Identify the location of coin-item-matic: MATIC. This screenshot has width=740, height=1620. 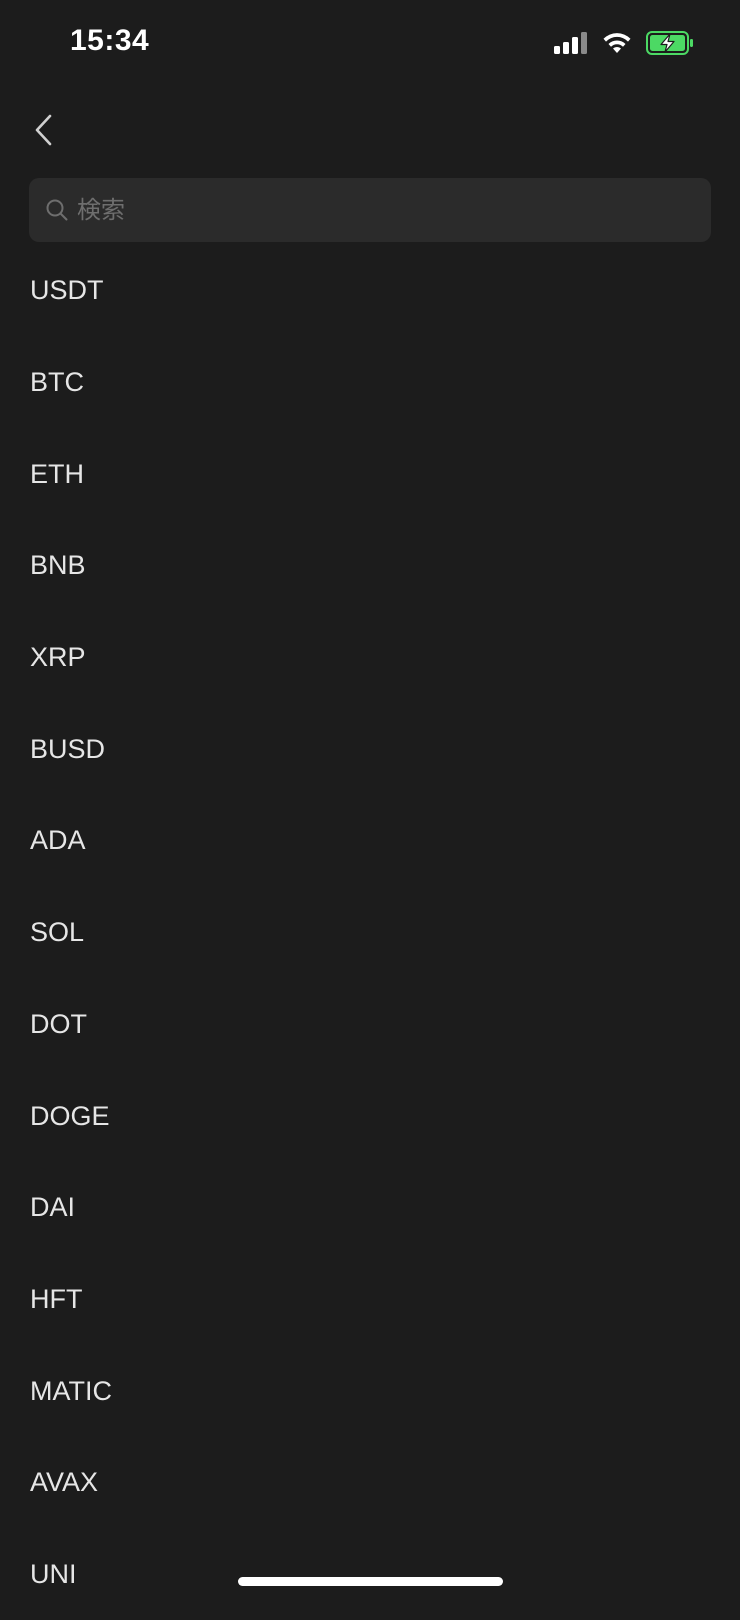
(370, 1391).